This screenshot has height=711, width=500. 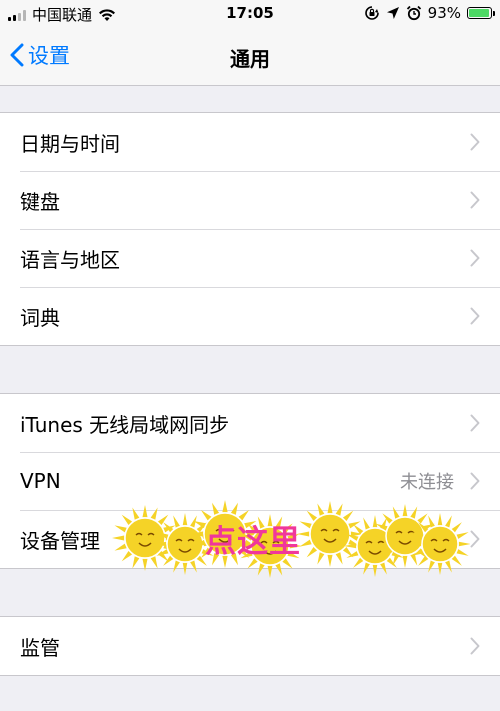 What do you see at coordinates (444, 13) in the screenshot?
I see `battery-percent: 93%` at bounding box center [444, 13].